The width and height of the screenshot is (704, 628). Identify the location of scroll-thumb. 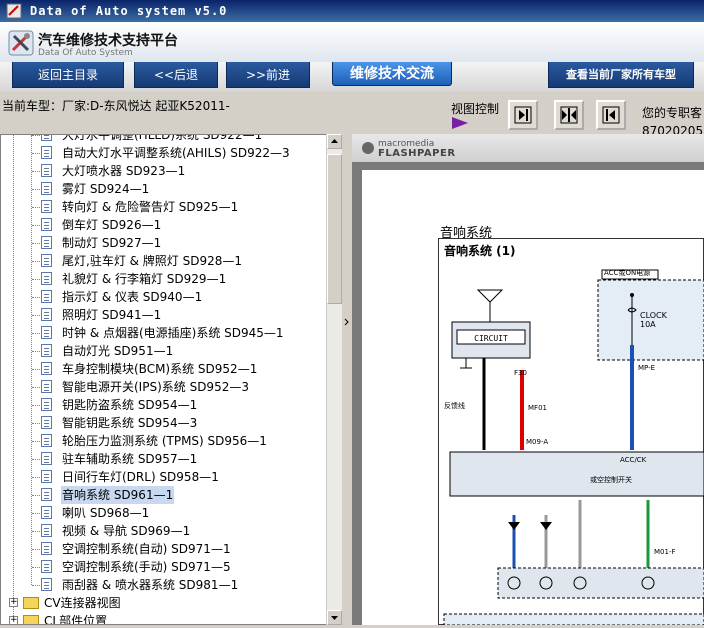
(334, 229).